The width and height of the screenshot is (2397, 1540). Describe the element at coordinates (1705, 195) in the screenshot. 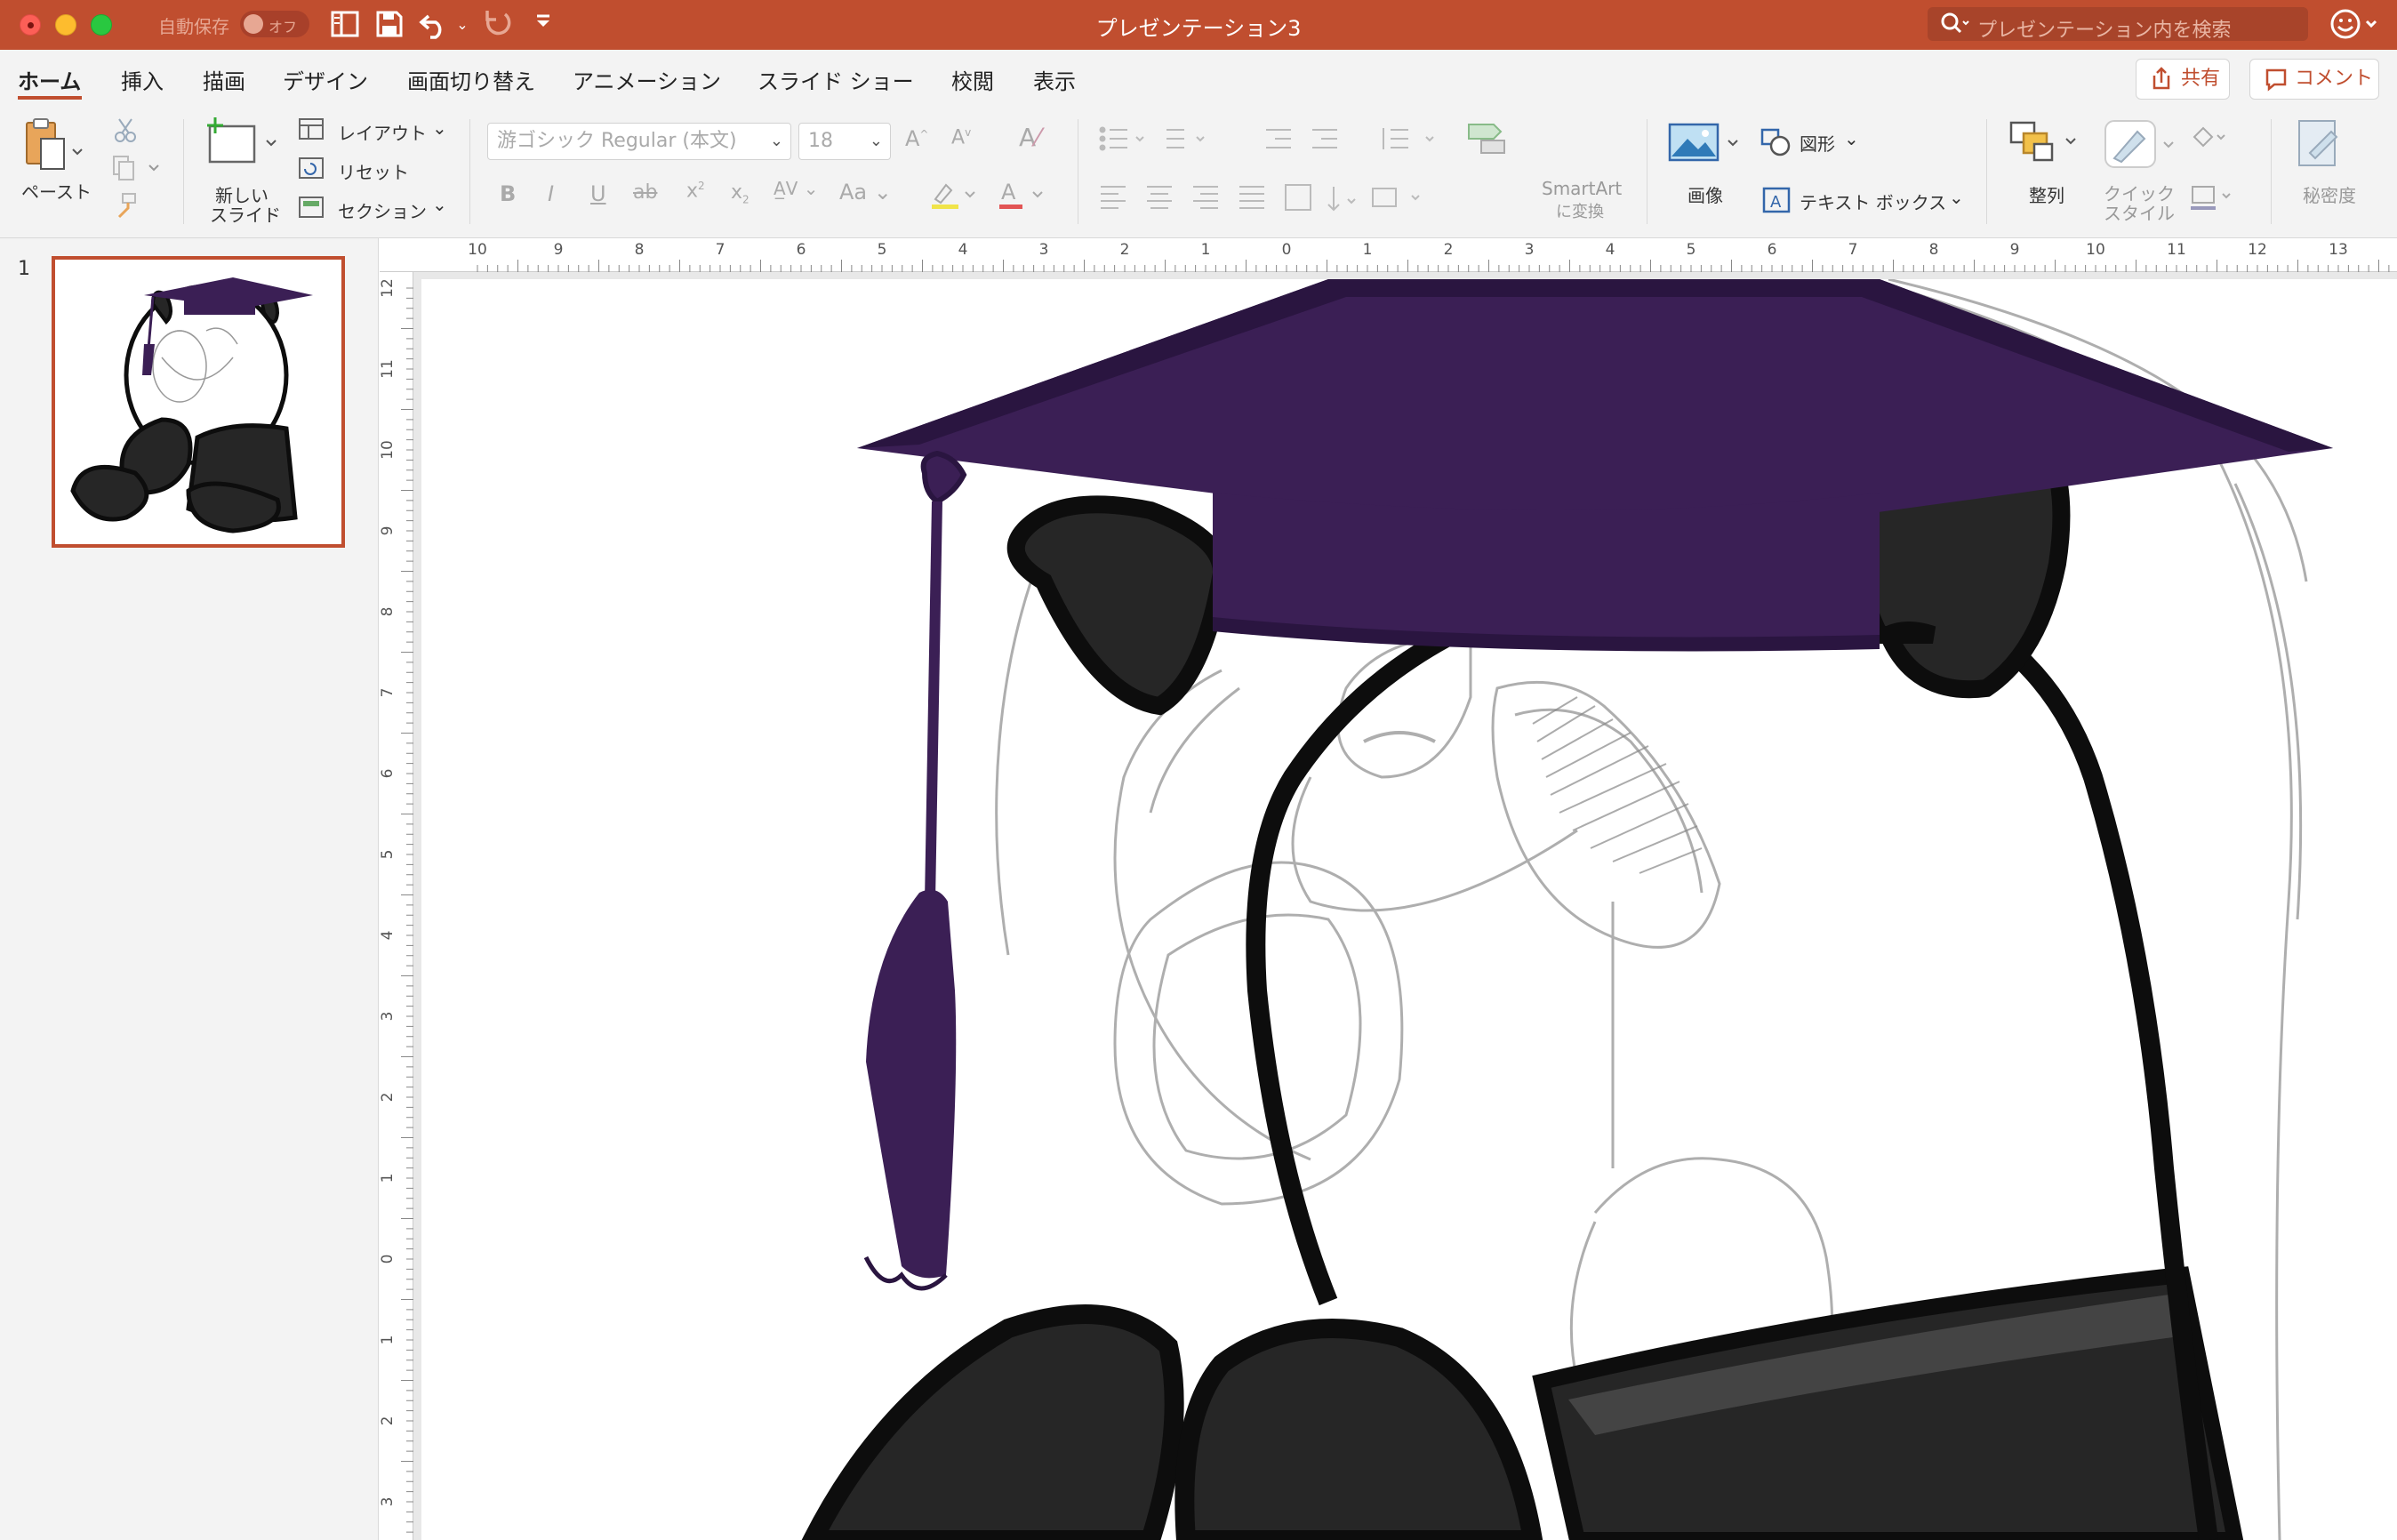

I see `picture-label: 画像` at that location.